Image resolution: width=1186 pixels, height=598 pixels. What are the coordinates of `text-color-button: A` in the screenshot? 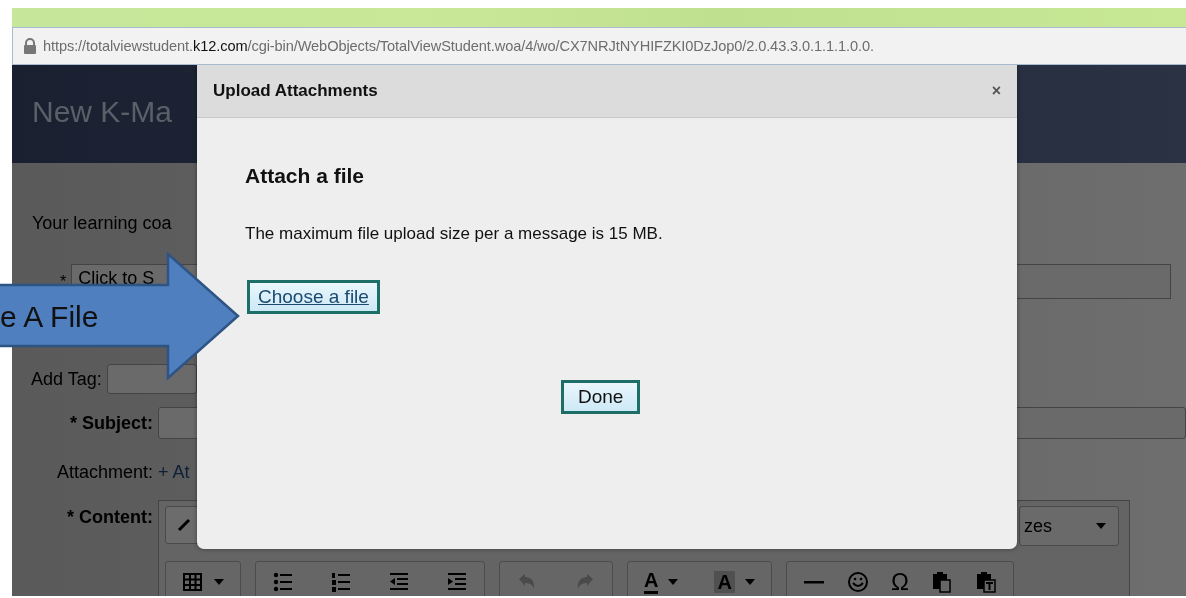 It's located at (651, 581).